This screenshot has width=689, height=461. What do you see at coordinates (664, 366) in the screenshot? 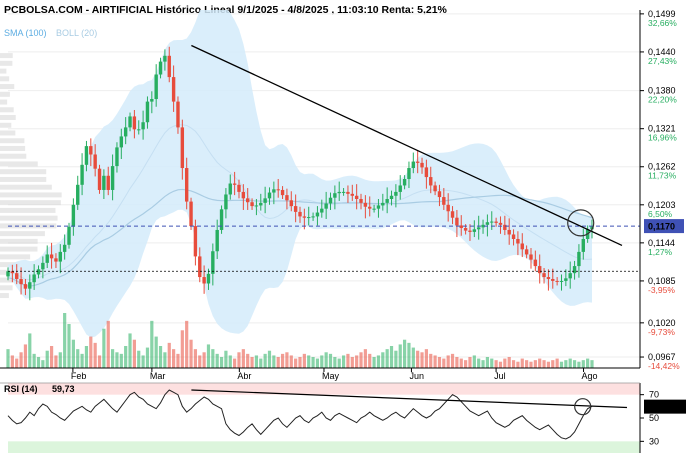
I see `pct-tick-label: -14,42%` at bounding box center [664, 366].